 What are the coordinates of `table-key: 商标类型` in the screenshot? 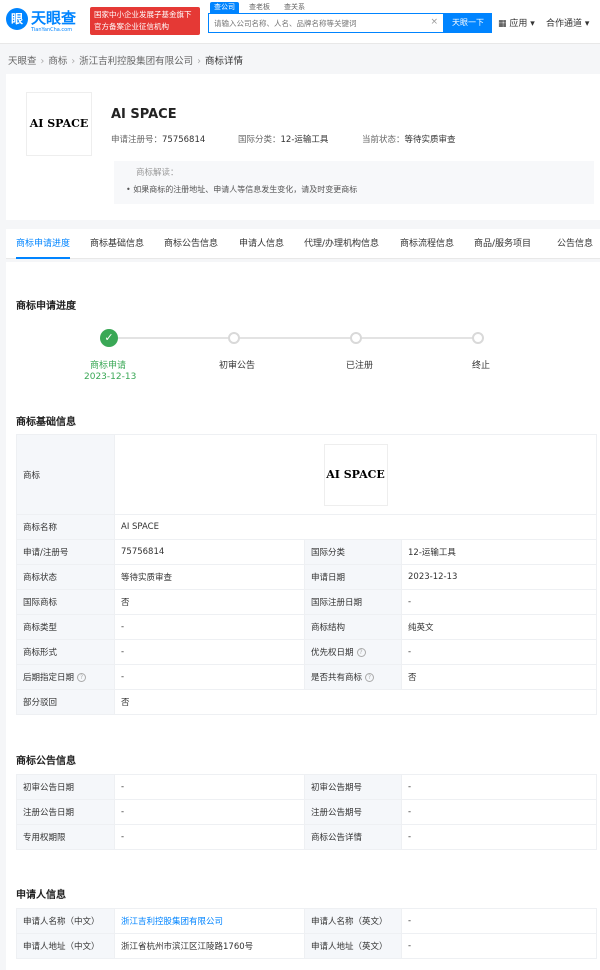 It's located at (65, 627).